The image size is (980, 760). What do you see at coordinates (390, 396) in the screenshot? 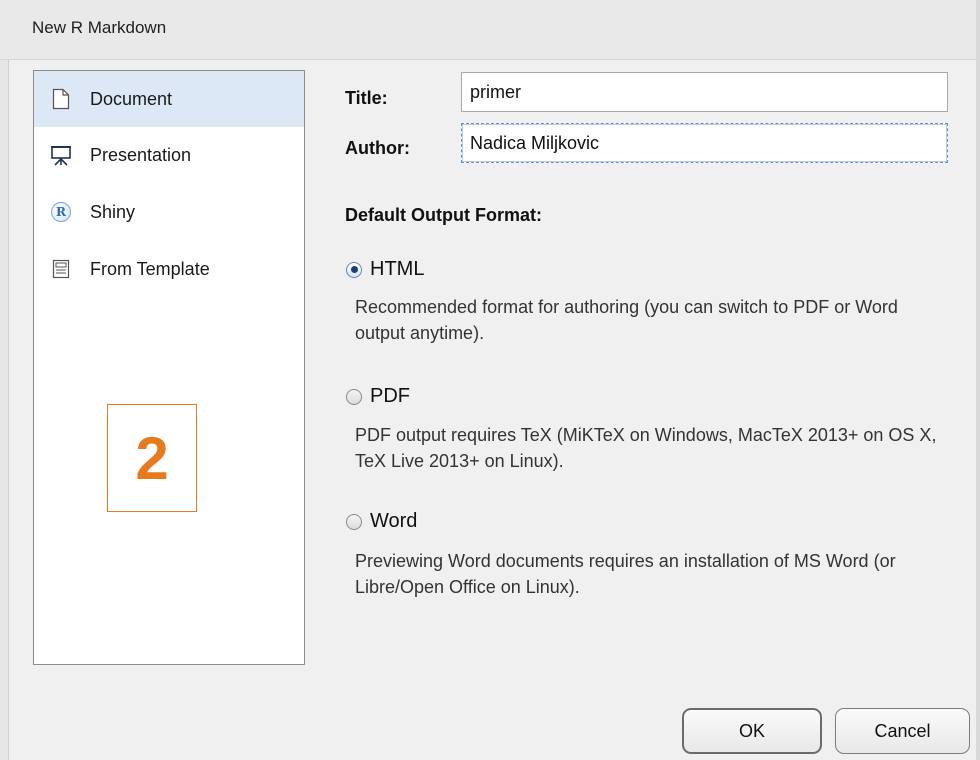
I see `radio-label-pdf: PDF` at bounding box center [390, 396].